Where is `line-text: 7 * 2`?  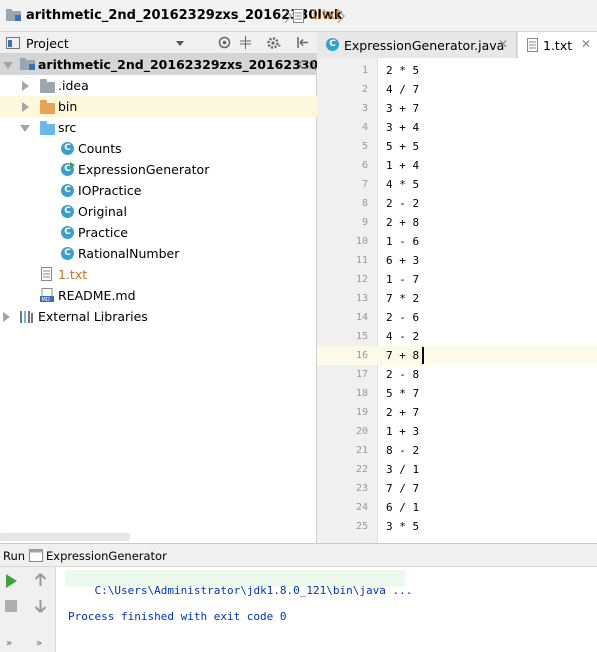 line-text: 7 * 2 is located at coordinates (403, 298).